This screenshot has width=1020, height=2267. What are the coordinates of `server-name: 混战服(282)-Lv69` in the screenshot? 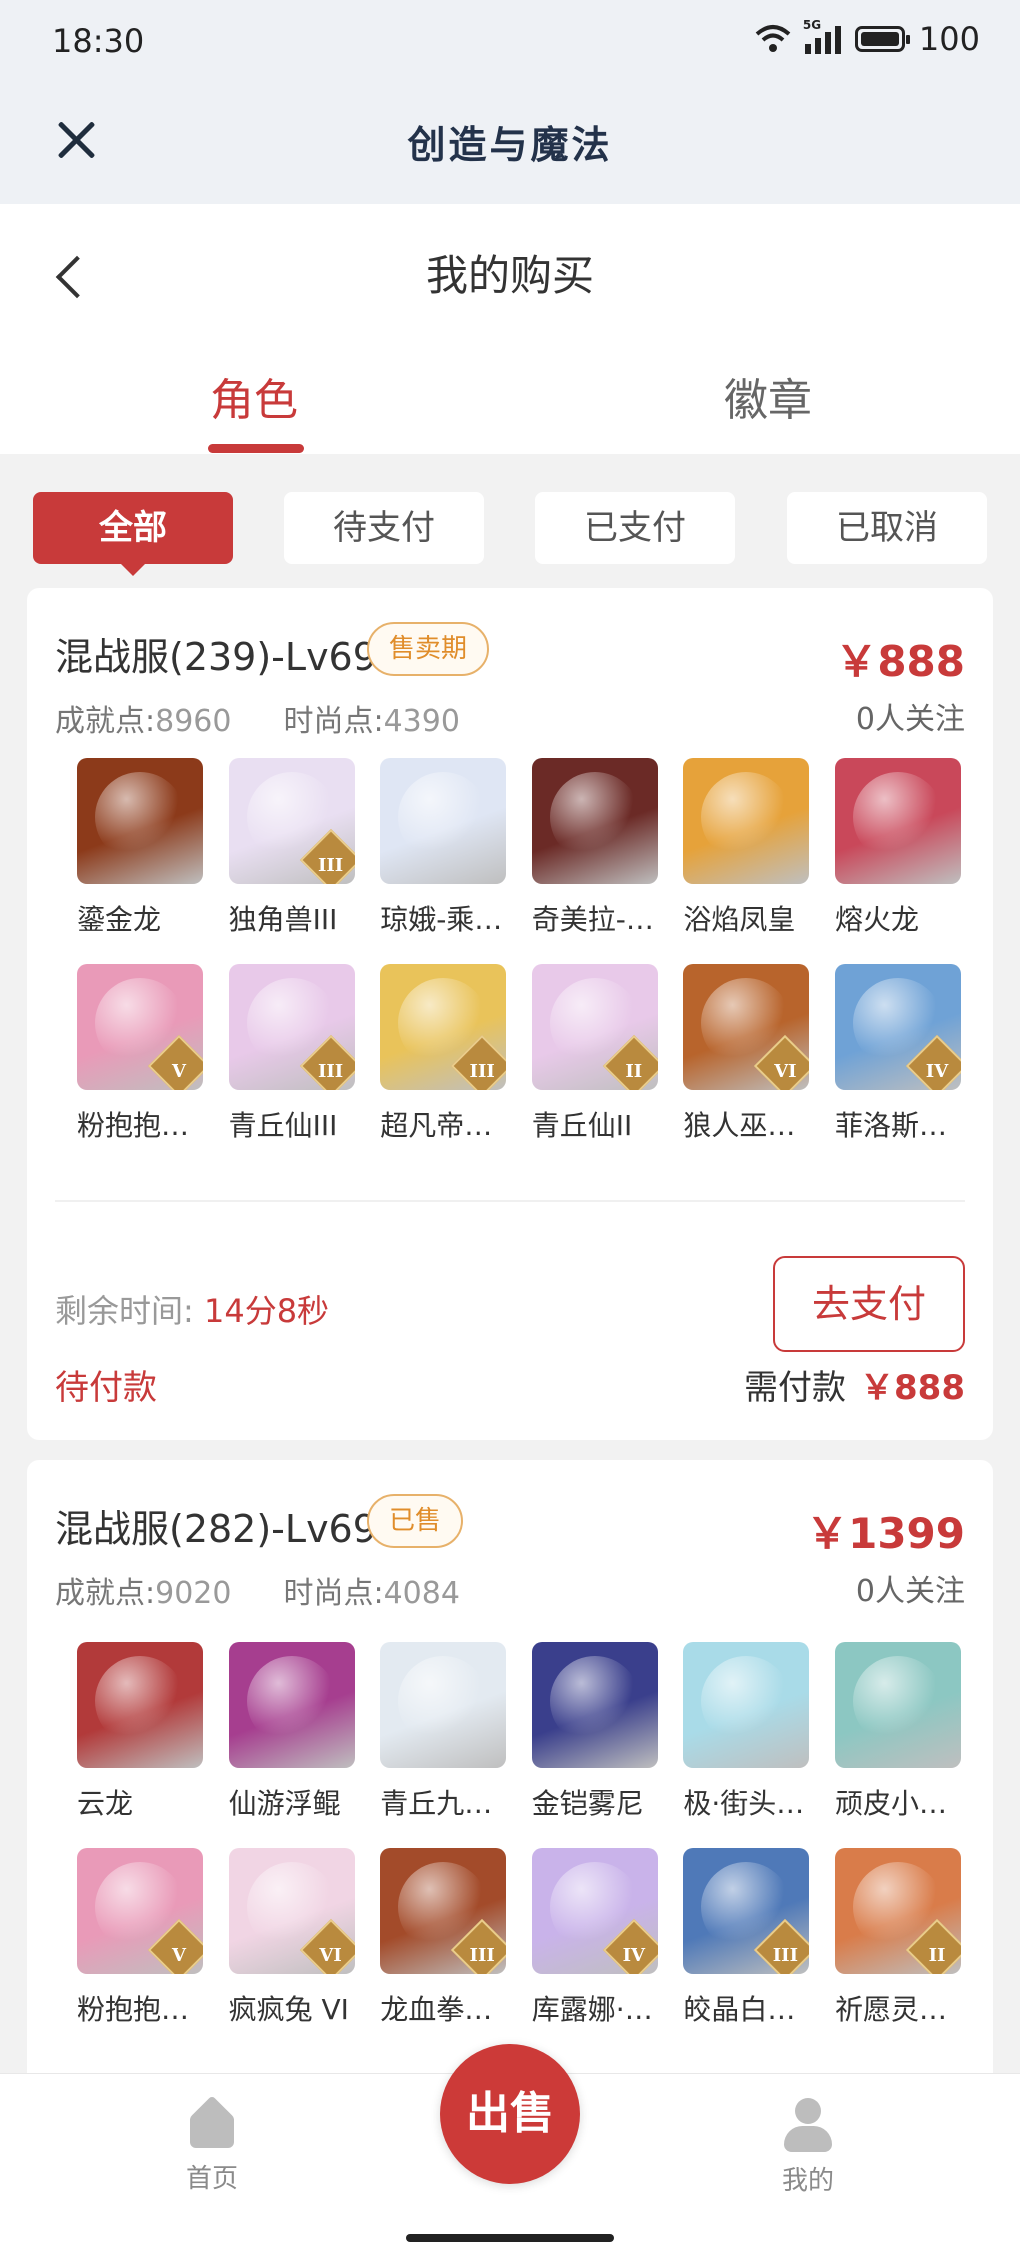 It's located at (216, 1529).